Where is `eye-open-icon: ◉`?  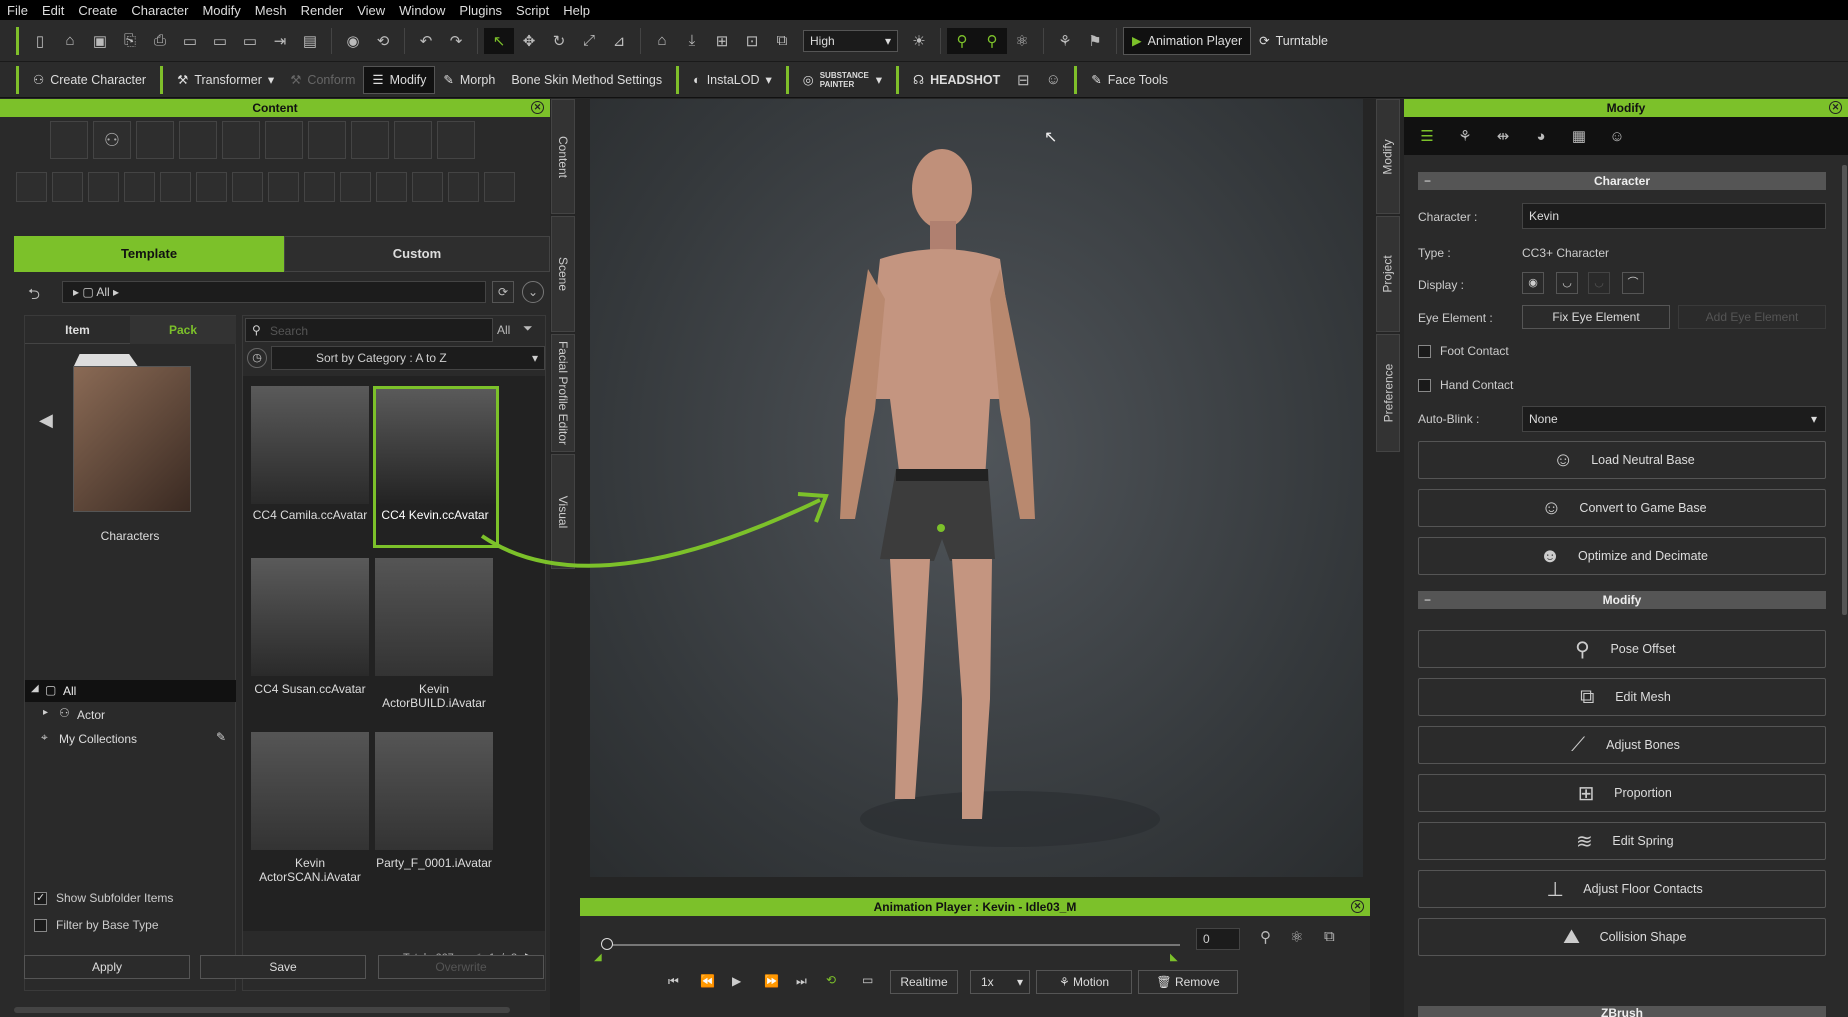
eye-open-icon: ◉ is located at coordinates (1533, 283).